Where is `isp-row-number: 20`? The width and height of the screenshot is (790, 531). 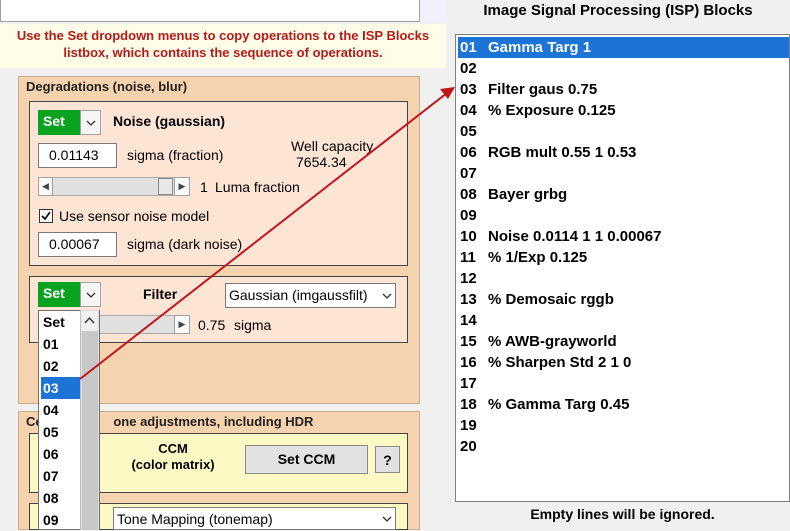
isp-row-number: 20 is located at coordinates (468, 446).